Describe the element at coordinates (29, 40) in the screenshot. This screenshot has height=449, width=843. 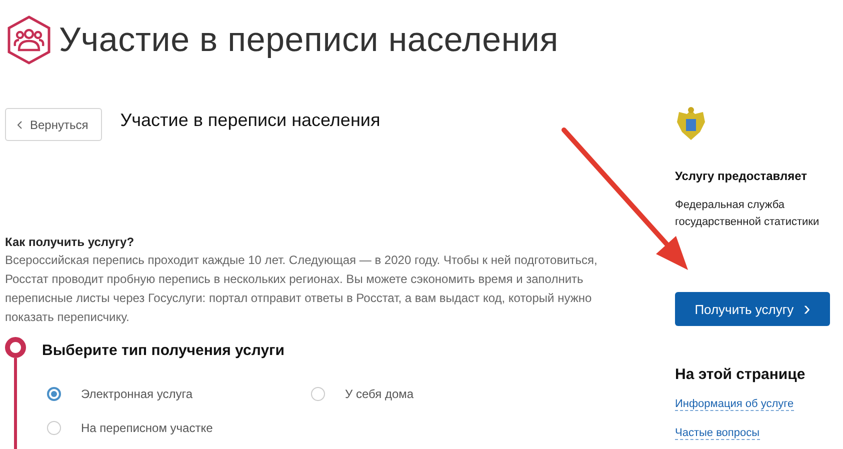
I see `people-icon` at that location.